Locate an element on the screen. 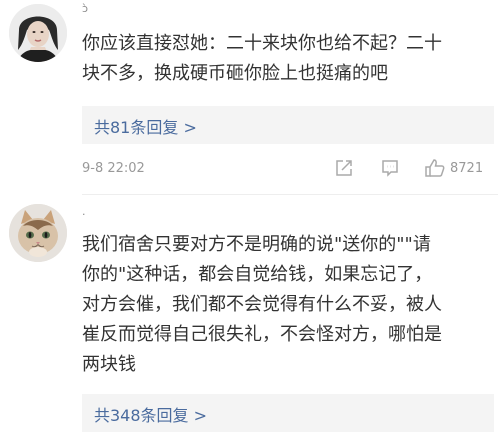 The height and width of the screenshot is (440, 498). comment-text-line: 崔反而觉得自己很失礼，不会怪对方，哪怕是 is located at coordinates (262, 334).